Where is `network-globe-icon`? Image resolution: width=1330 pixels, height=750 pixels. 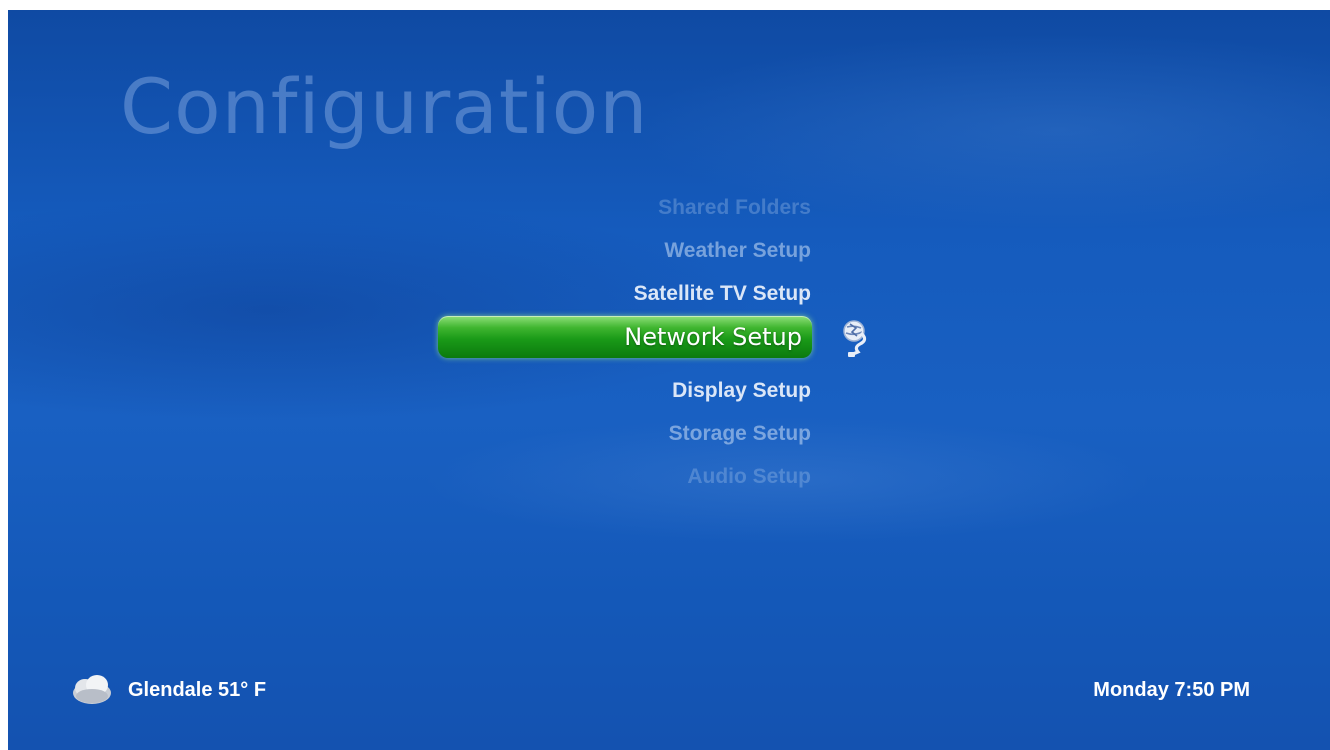 network-globe-icon is located at coordinates (858, 338).